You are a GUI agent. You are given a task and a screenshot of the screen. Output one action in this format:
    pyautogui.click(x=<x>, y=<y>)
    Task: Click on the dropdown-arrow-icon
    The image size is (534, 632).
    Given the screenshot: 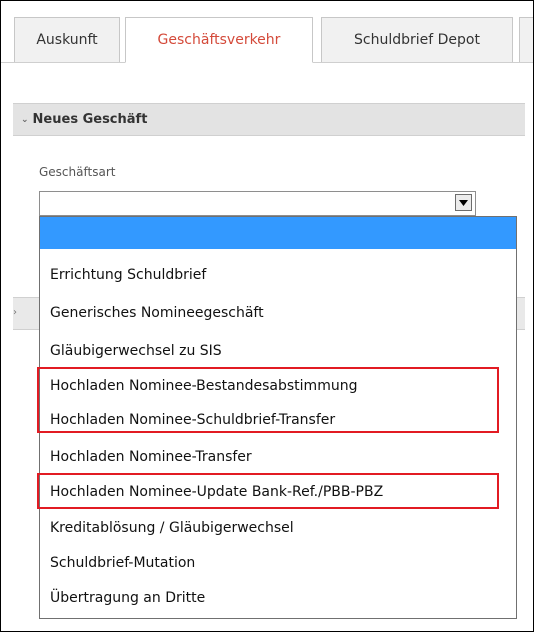 What is the action you would take?
    pyautogui.click(x=463, y=202)
    